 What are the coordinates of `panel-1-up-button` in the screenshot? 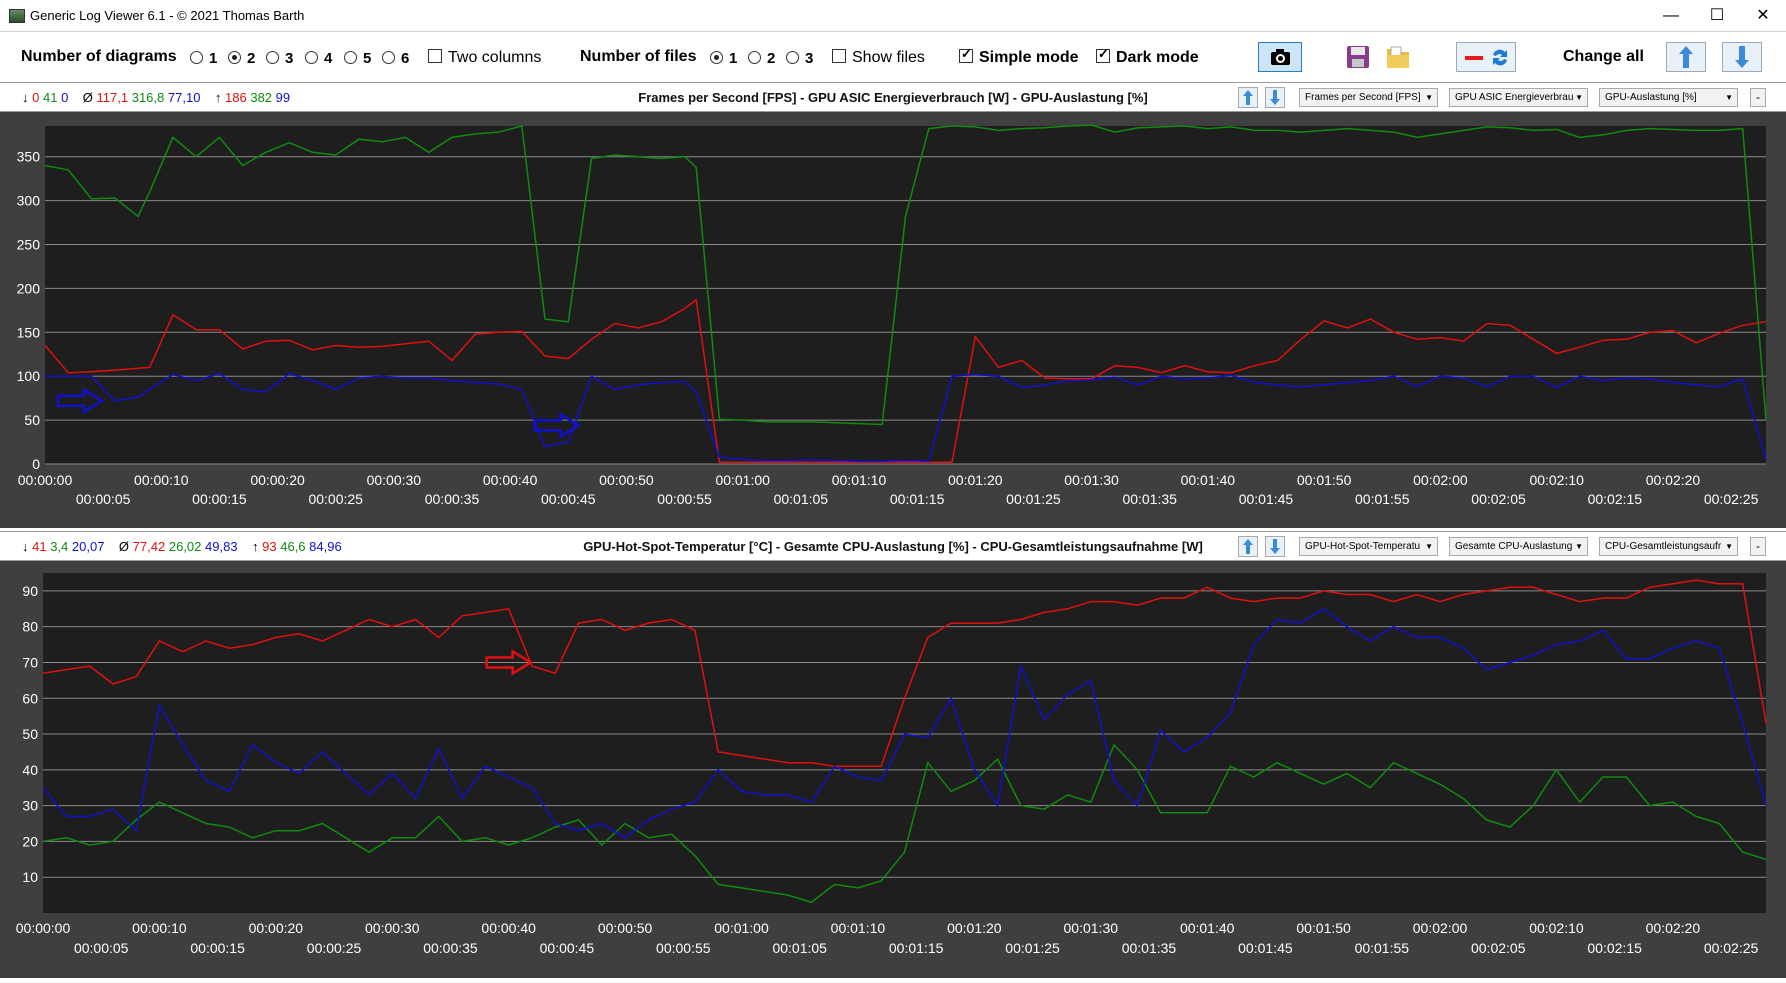 It's located at (1248, 97).